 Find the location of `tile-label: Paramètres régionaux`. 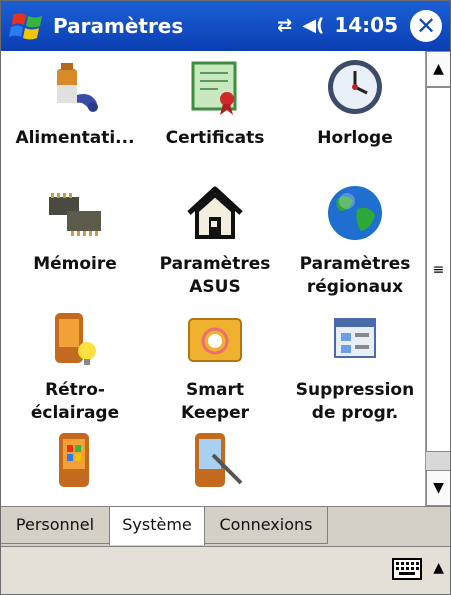

tile-label: Paramètres régionaux is located at coordinates (355, 275).